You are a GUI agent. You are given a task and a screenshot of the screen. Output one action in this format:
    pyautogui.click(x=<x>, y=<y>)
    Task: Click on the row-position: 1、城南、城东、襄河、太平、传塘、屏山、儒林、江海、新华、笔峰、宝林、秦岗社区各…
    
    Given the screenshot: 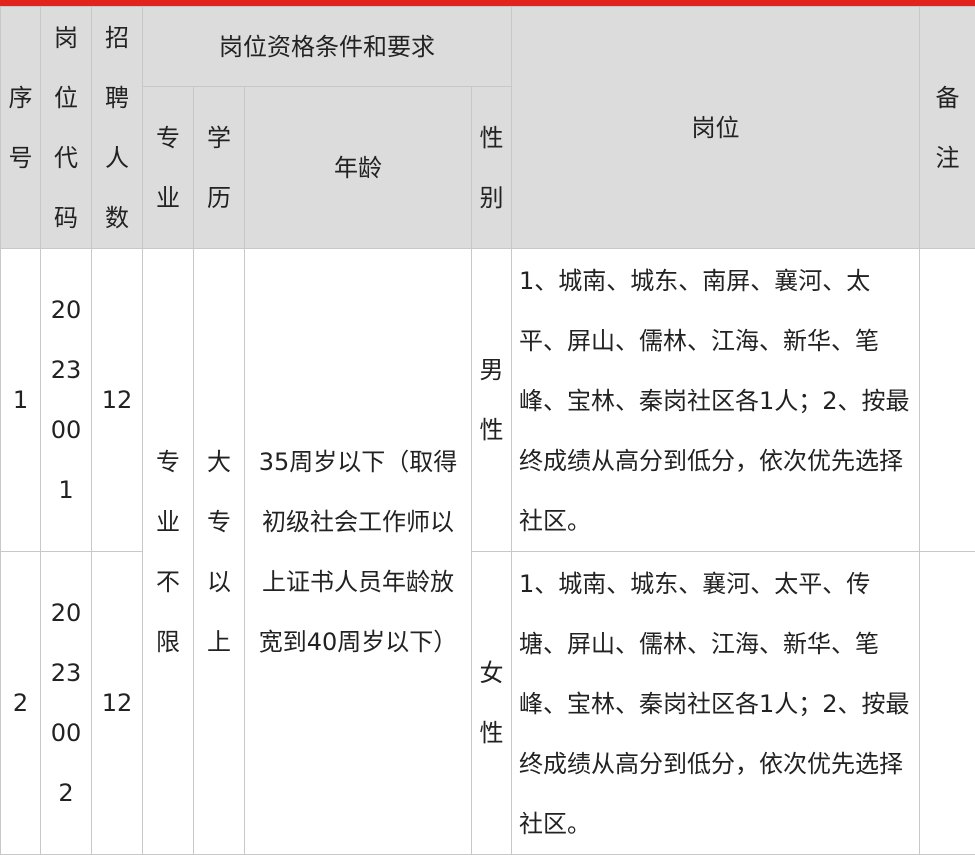 What is the action you would take?
    pyautogui.click(x=716, y=703)
    